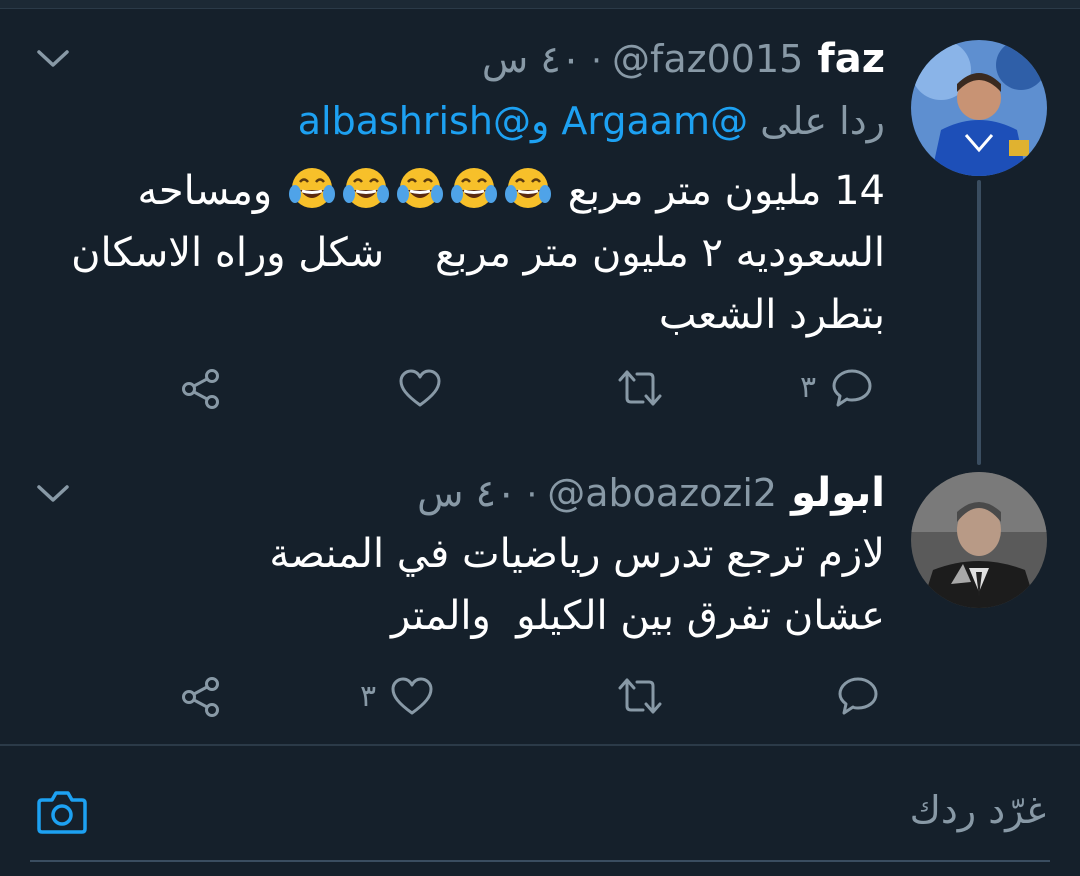 The image size is (1080, 876). I want to click on user-handle: @faz0015, so click(707, 59).